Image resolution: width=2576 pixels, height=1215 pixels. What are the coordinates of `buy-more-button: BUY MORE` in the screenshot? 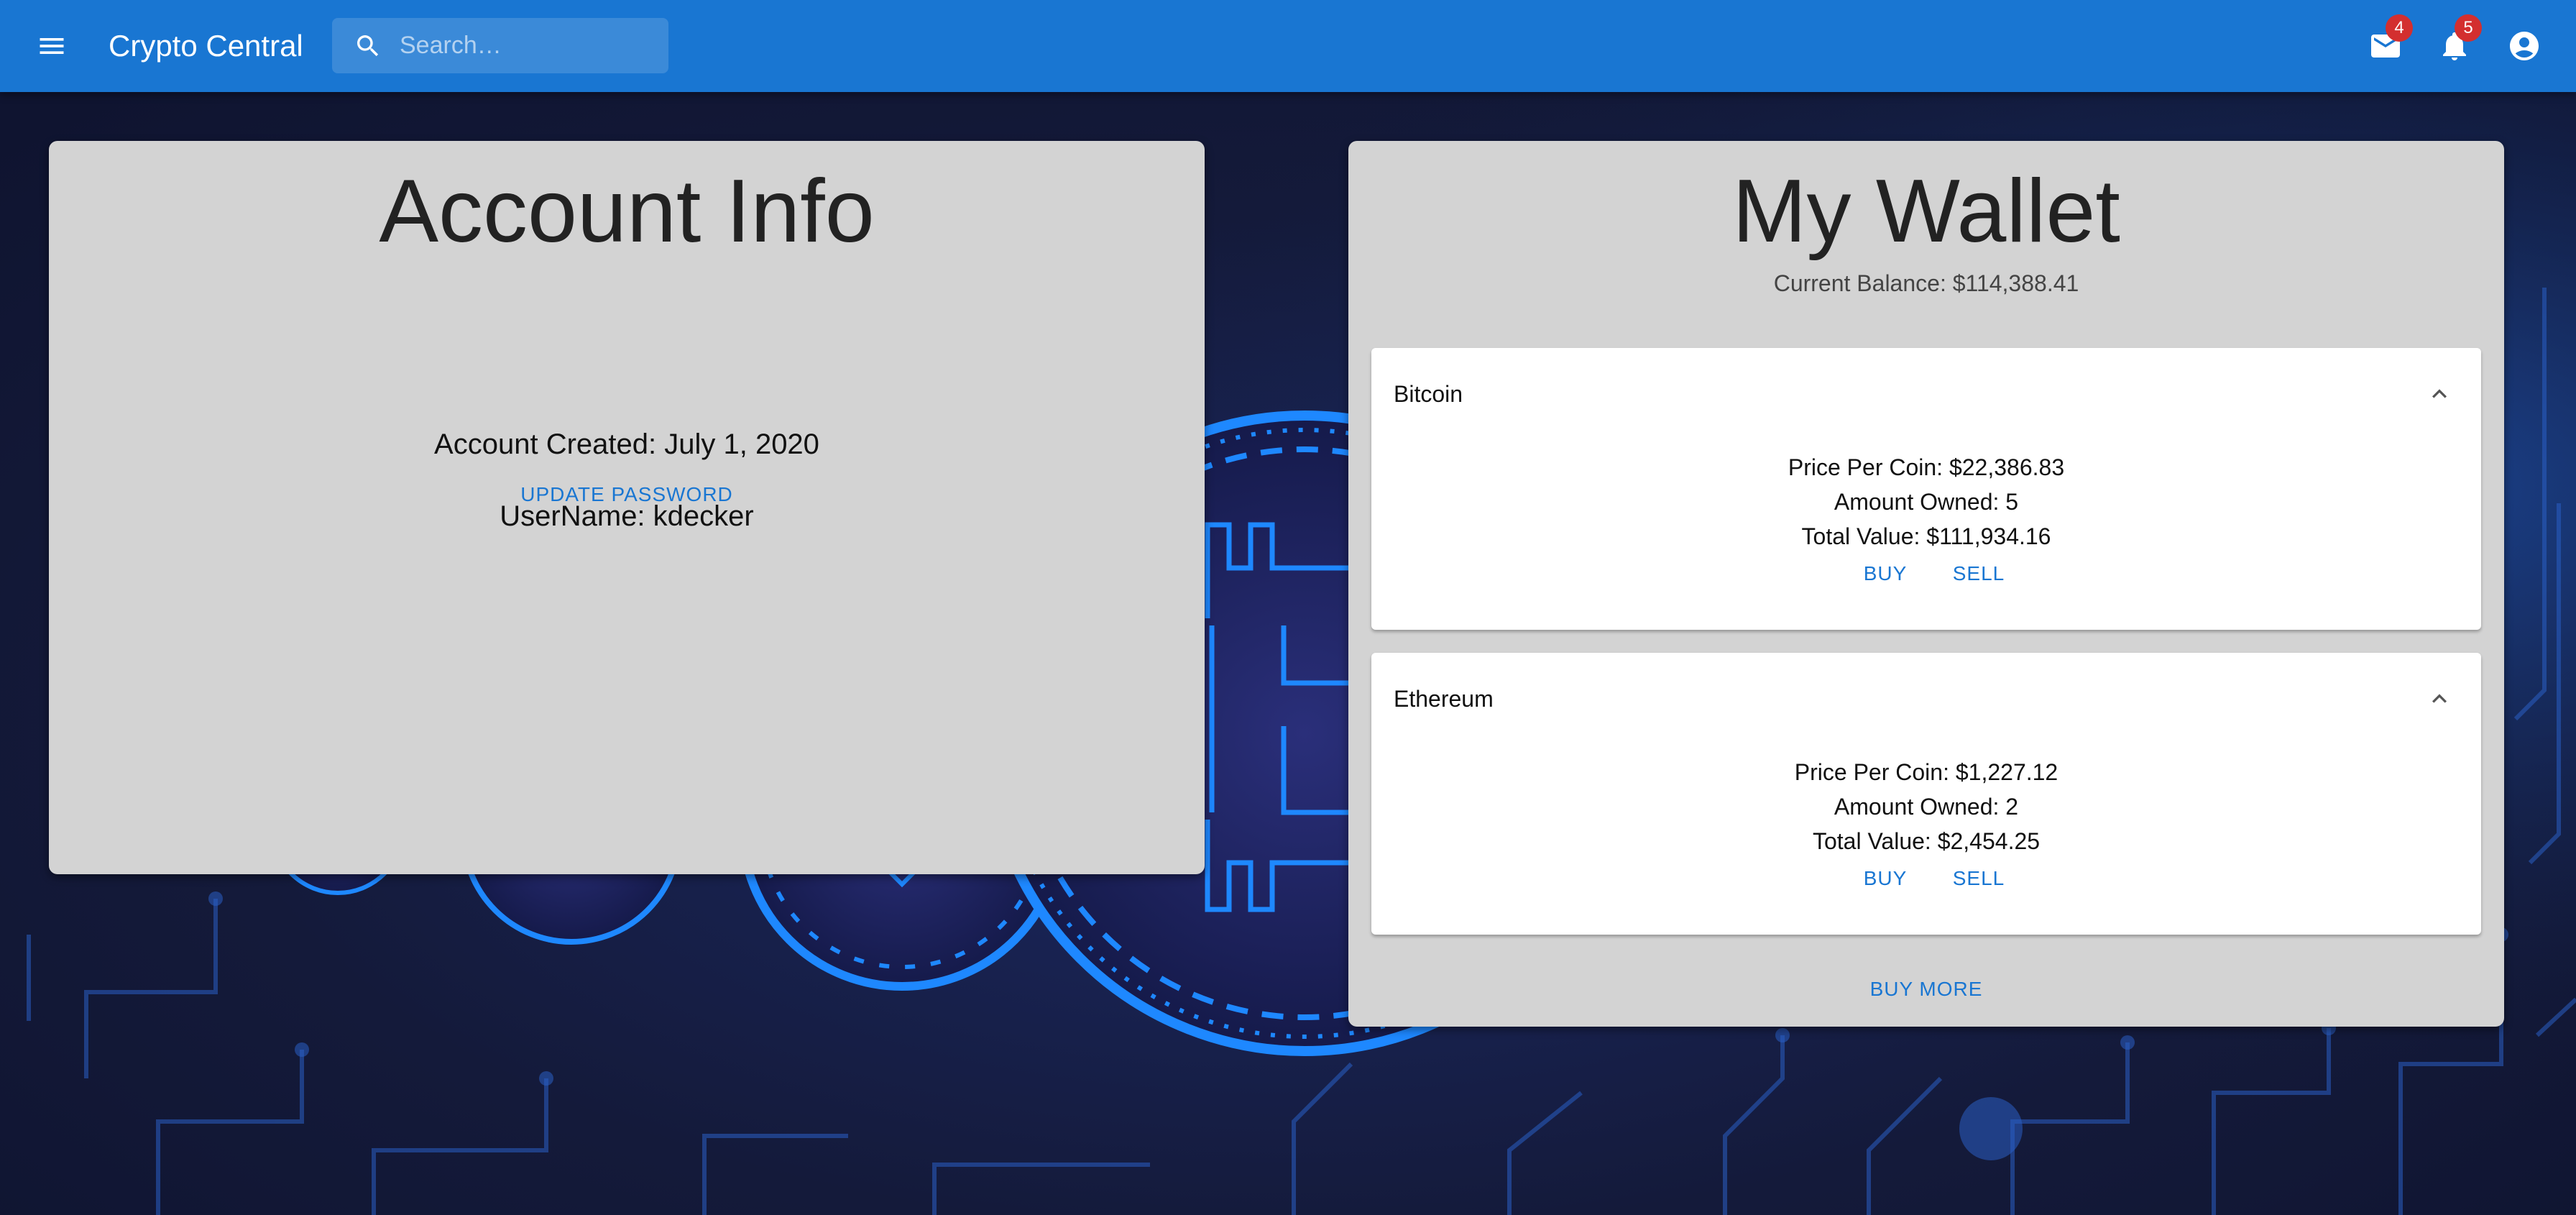 It's located at (1926, 989).